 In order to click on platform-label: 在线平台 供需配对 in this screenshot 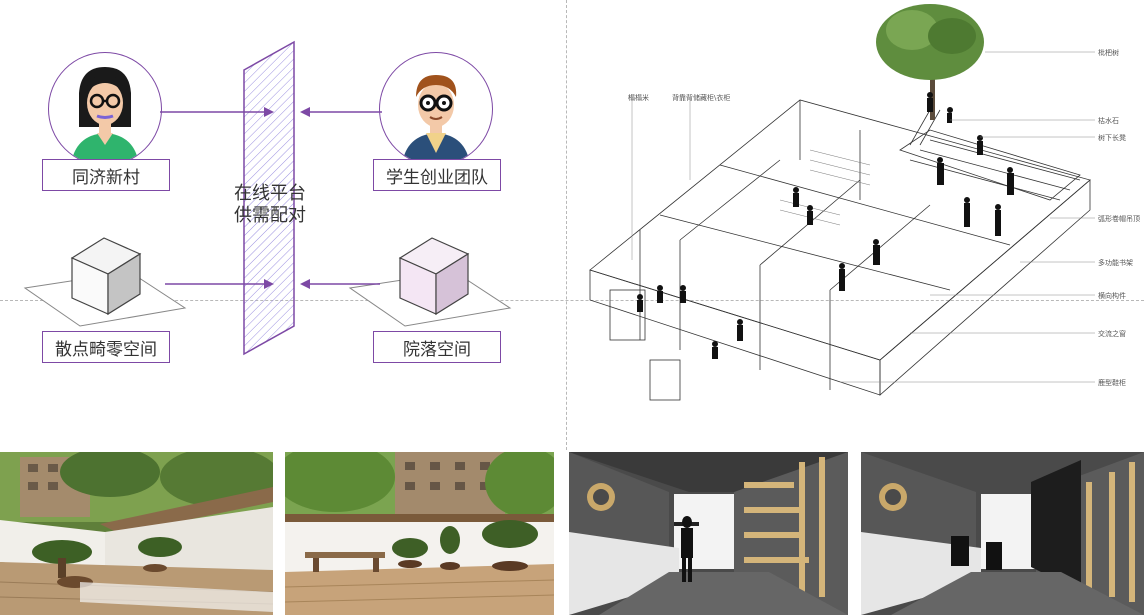, I will do `click(270, 205)`.